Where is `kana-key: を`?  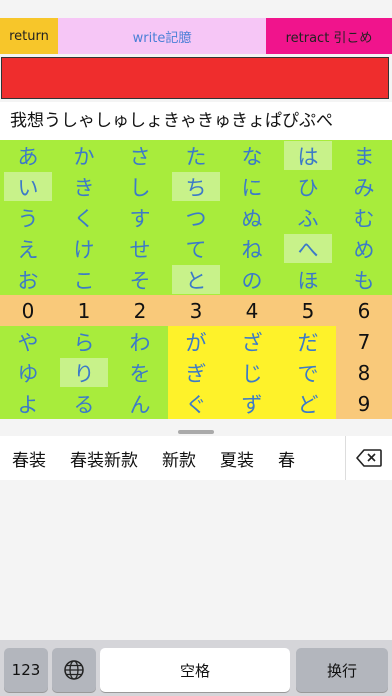 kana-key: を is located at coordinates (140, 372).